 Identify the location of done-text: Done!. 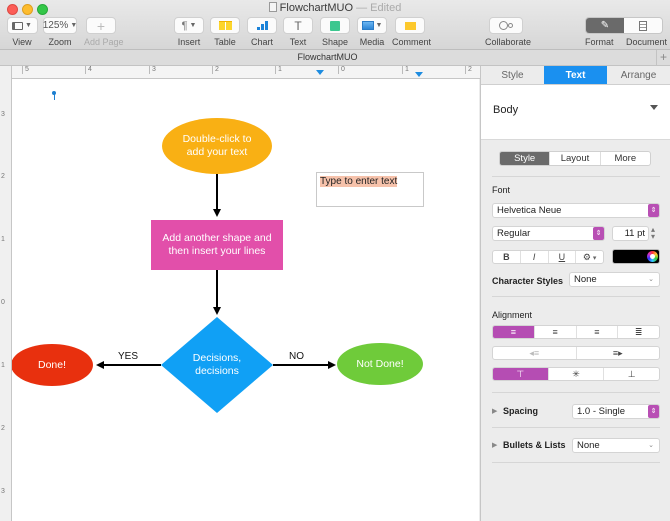
(52, 365).